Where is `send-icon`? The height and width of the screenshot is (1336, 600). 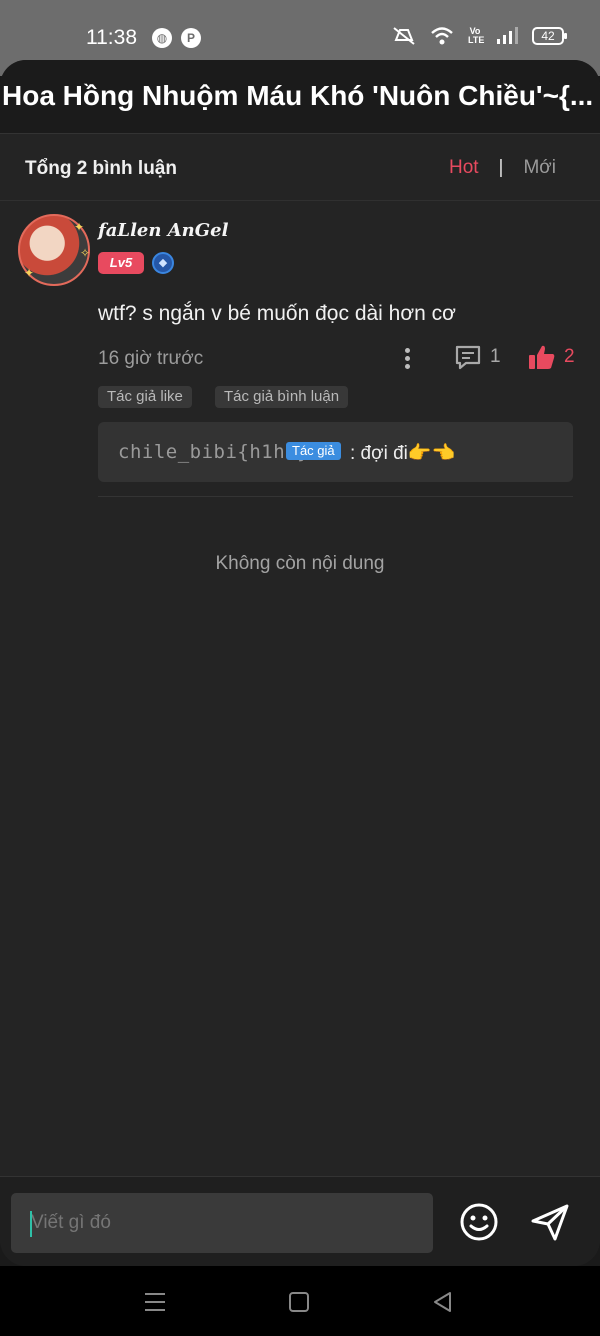
send-icon is located at coordinates (550, 1222).